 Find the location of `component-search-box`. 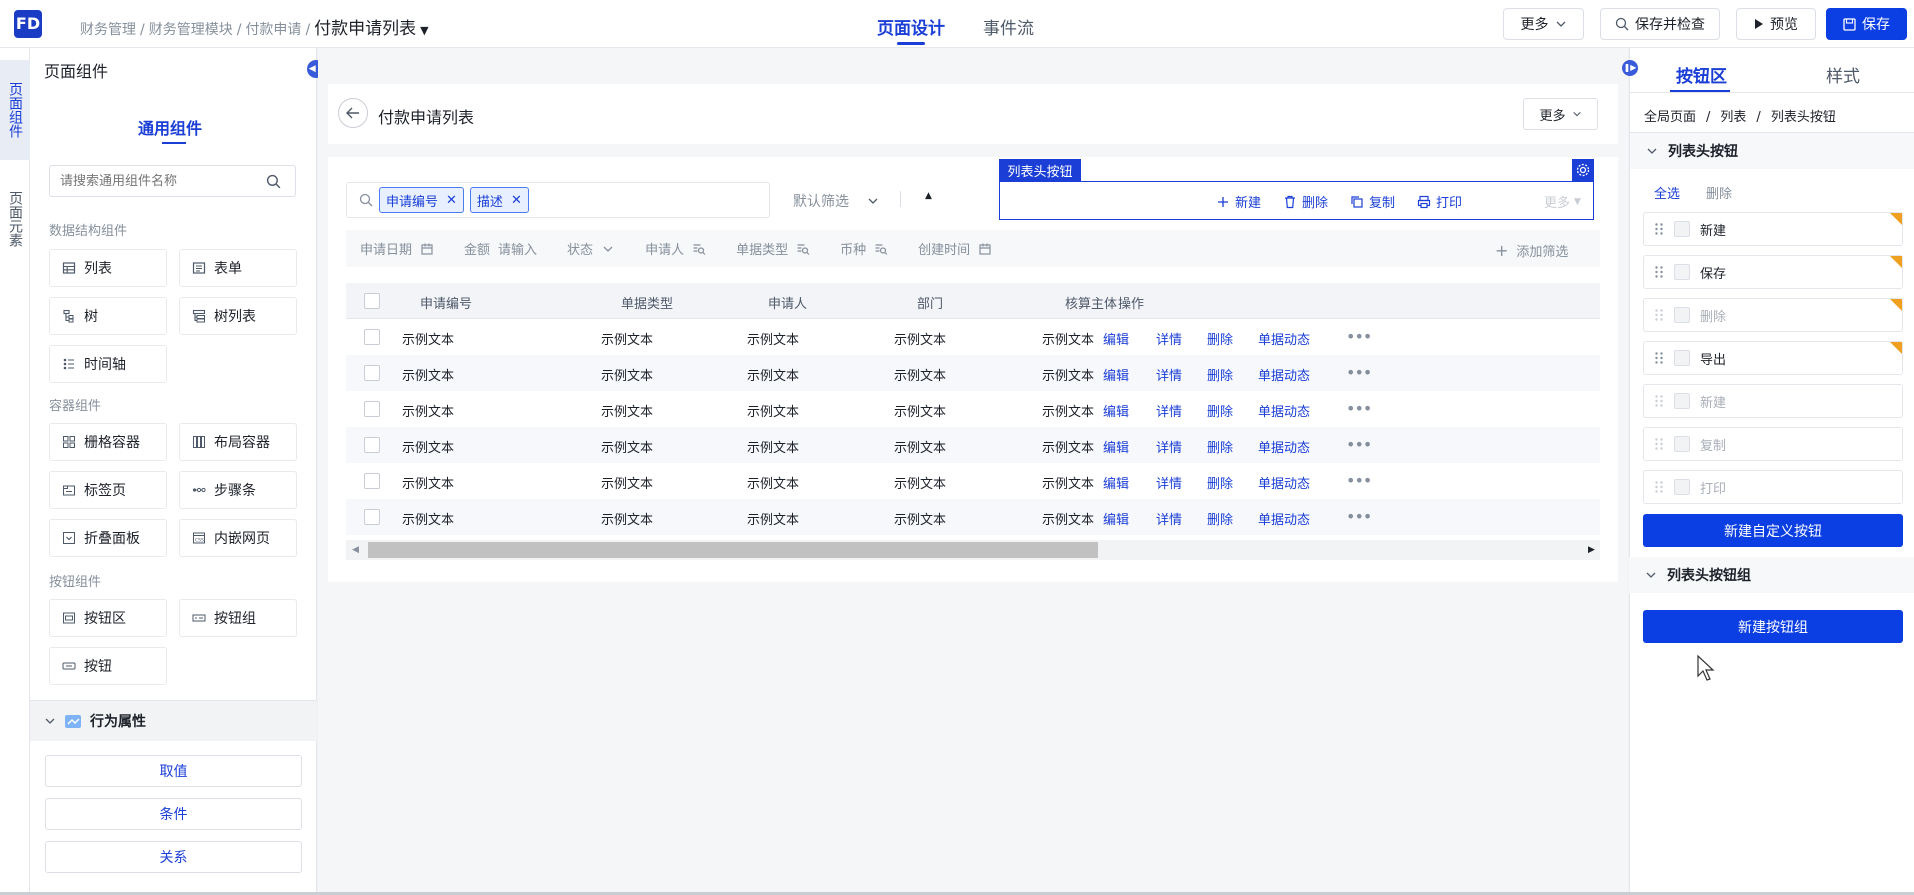

component-search-box is located at coordinates (172, 181).